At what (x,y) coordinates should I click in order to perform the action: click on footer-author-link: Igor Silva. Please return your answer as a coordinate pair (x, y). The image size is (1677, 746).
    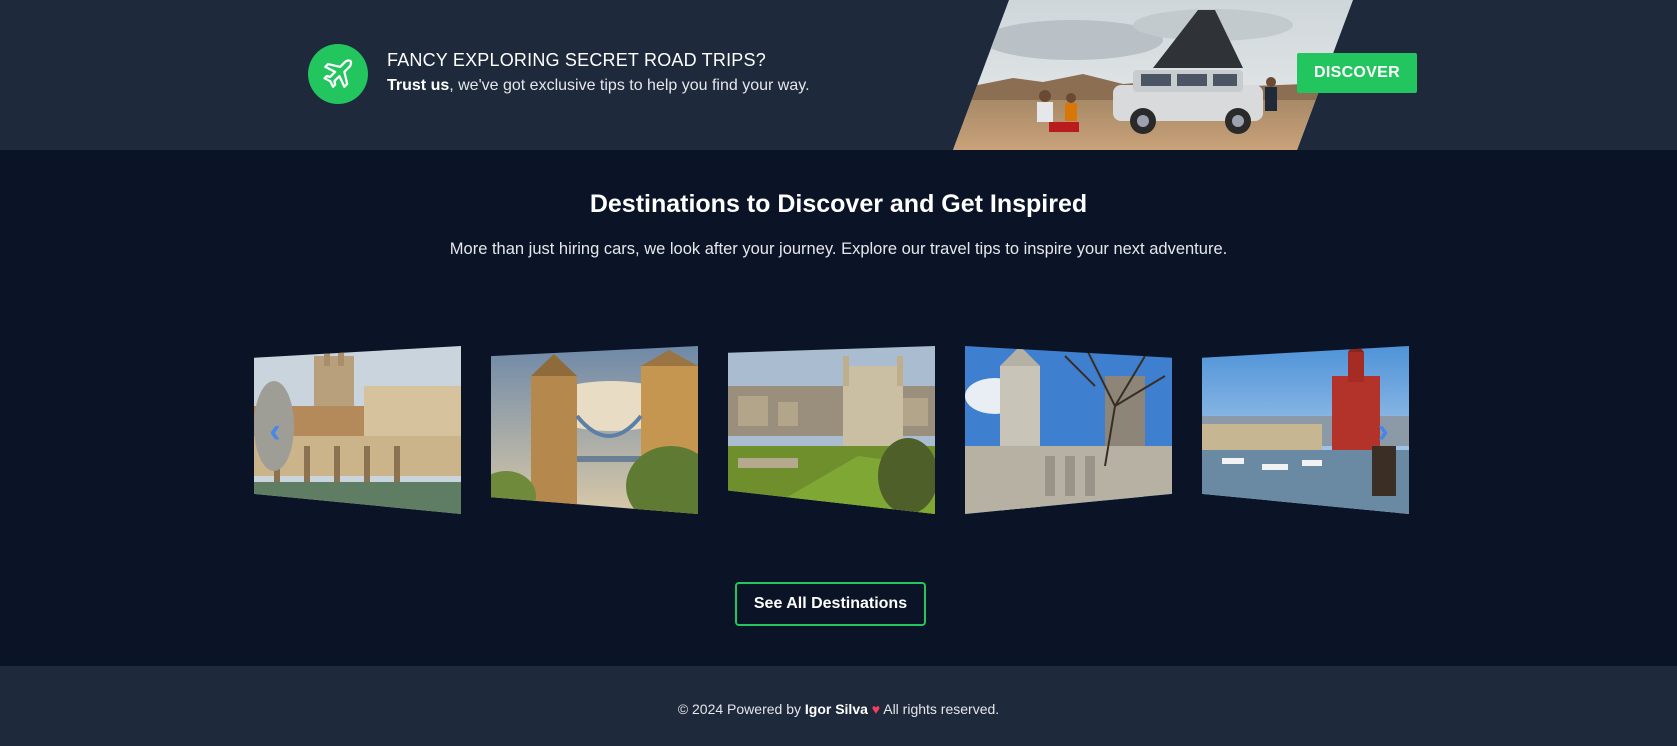
    Looking at the image, I should click on (836, 709).